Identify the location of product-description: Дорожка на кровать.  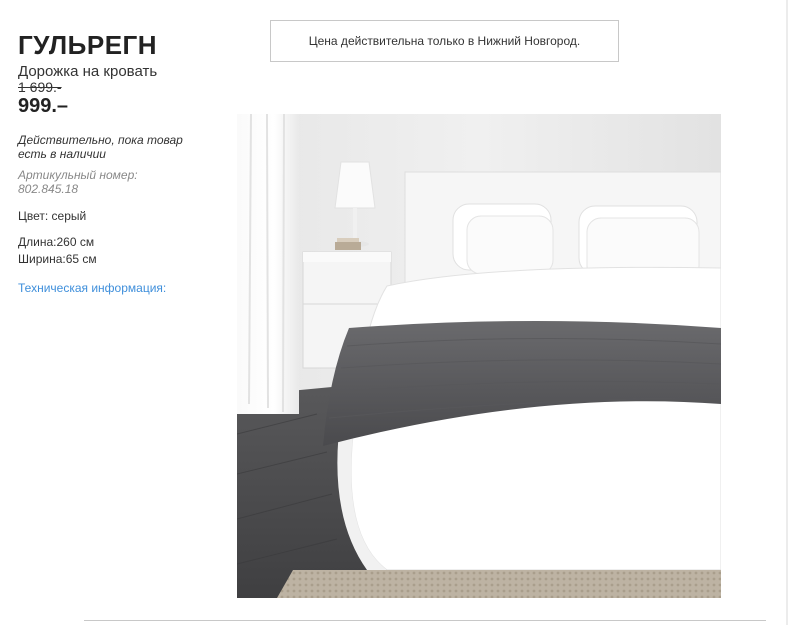
(88, 71).